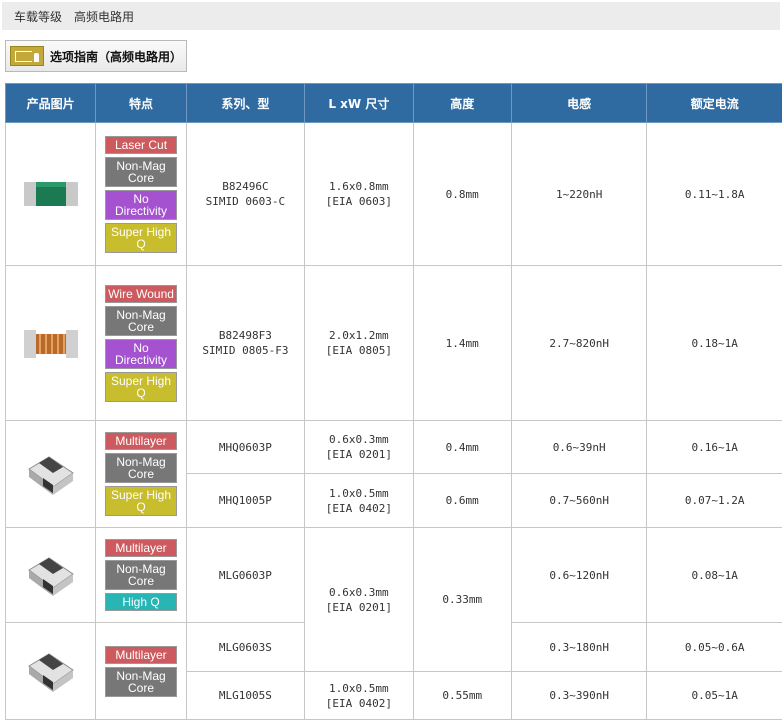 The width and height of the screenshot is (782, 724). I want to click on tag-wire-wound: Wire Wound, so click(141, 293).